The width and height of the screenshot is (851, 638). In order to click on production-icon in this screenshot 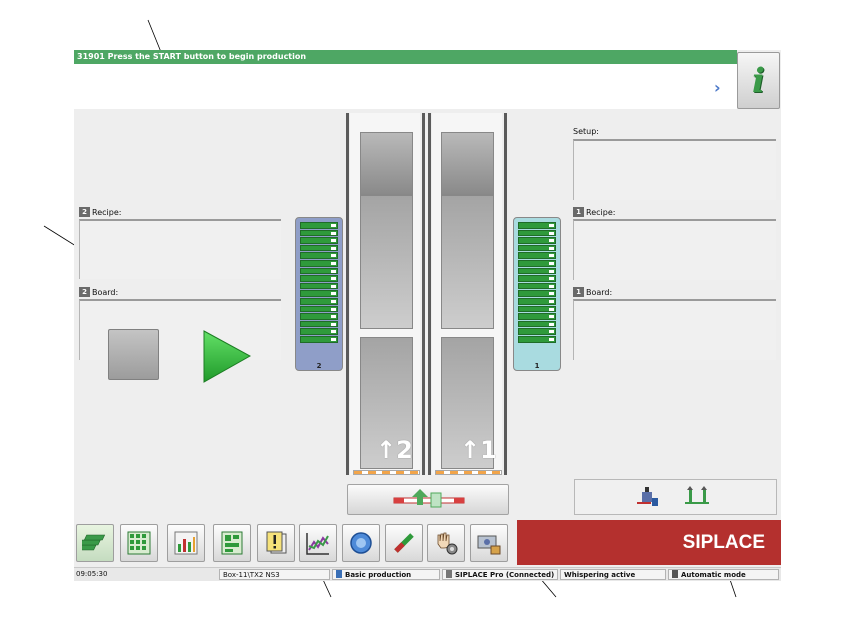, I will do `click(94, 542)`.